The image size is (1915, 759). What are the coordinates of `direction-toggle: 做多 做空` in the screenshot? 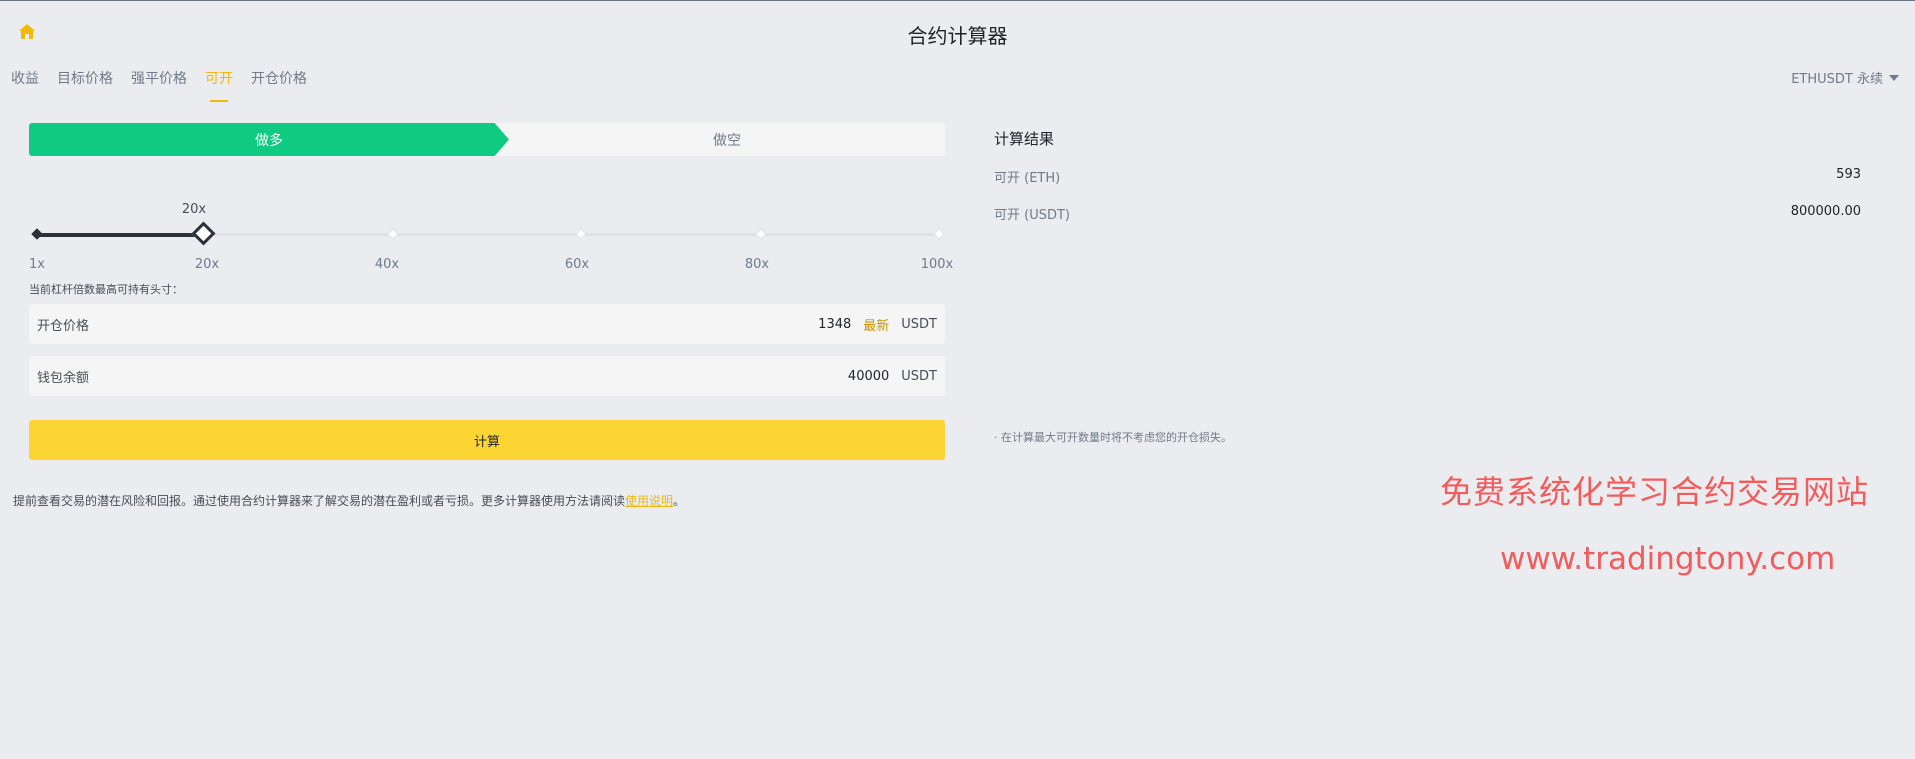 It's located at (487, 139).